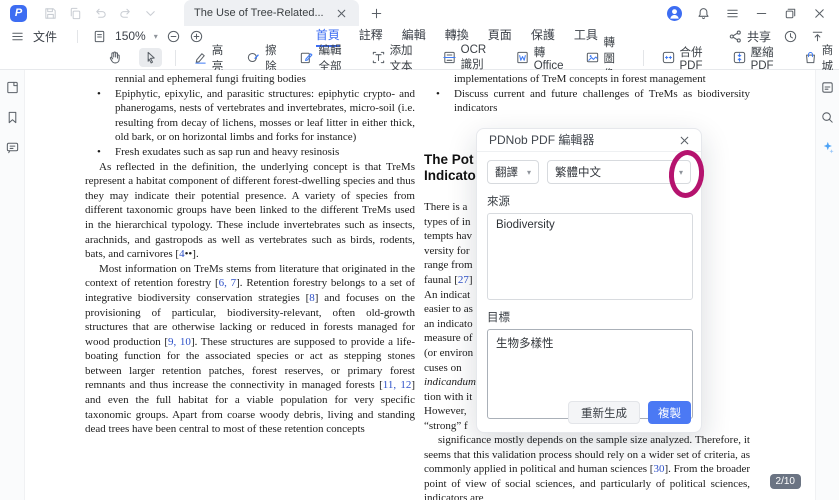 The width and height of the screenshot is (839, 500). I want to click on thumbnails-icon, so click(12, 87).